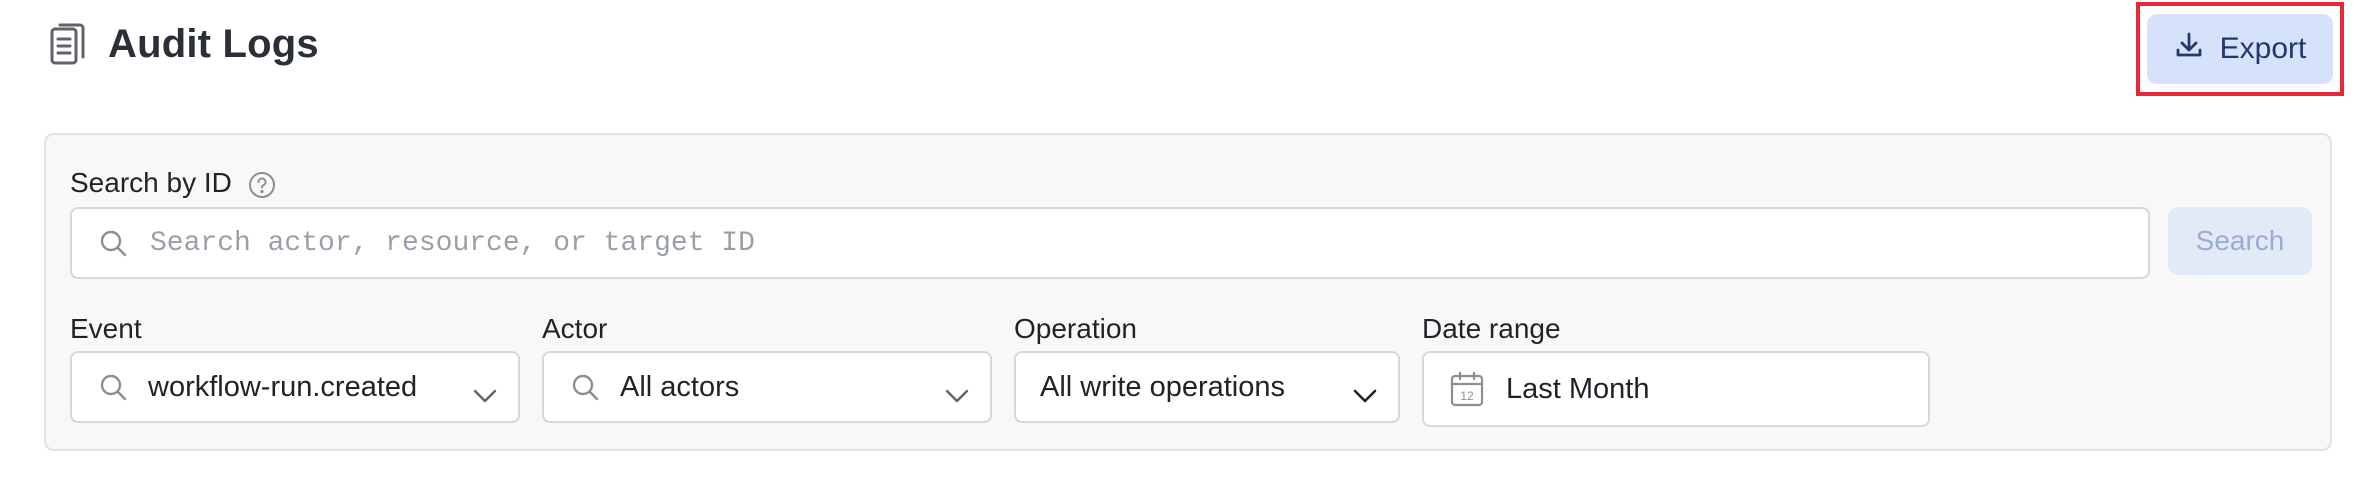 The image size is (2376, 492). I want to click on calendar-icon: 12, so click(1467, 389).